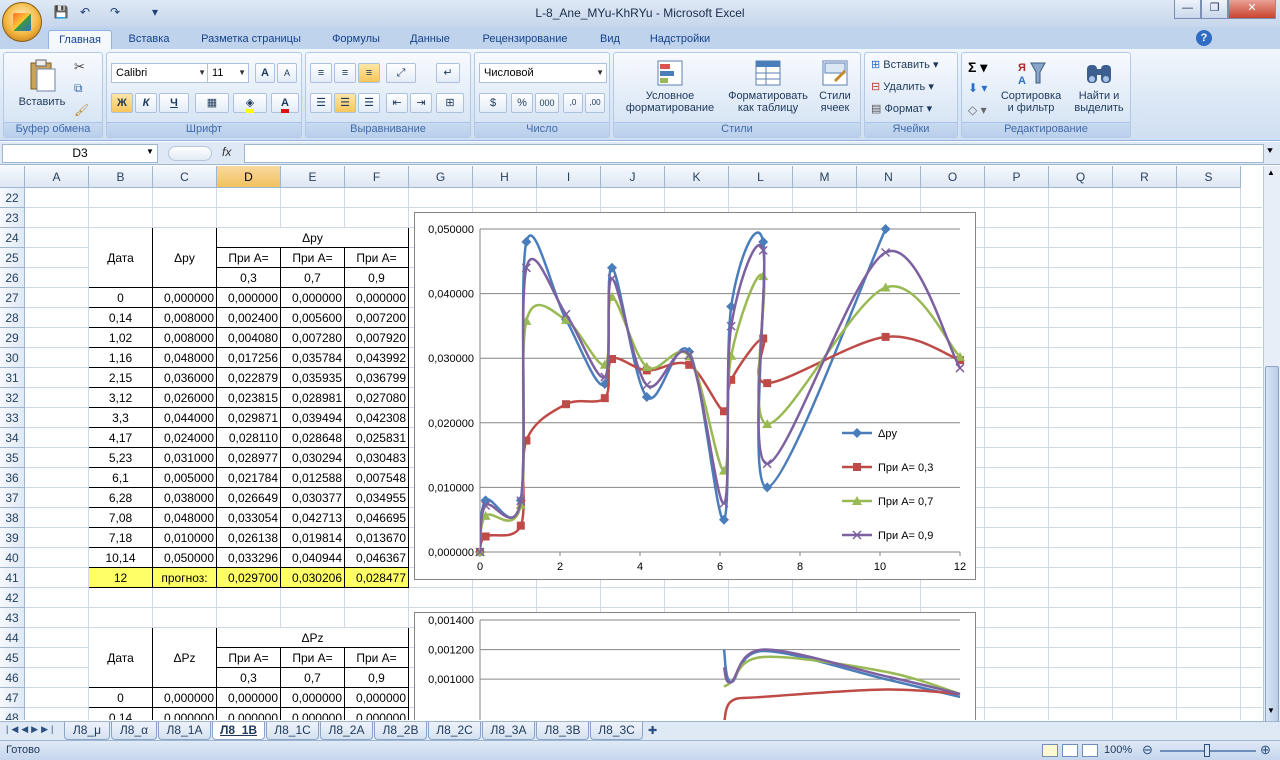  Describe the element at coordinates (1252, 9) in the screenshot. I see `close-button: ✕` at that location.